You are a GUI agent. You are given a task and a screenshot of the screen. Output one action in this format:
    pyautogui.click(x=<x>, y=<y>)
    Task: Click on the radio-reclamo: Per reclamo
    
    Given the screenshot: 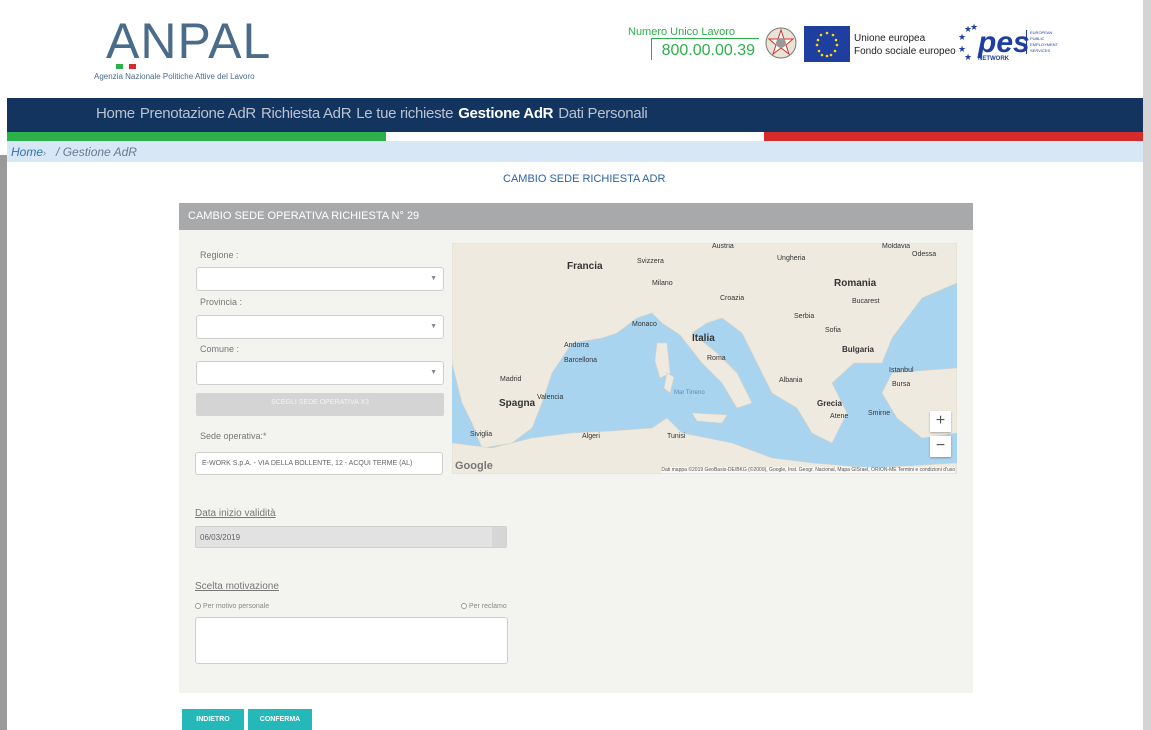 What is the action you would take?
    pyautogui.click(x=484, y=606)
    